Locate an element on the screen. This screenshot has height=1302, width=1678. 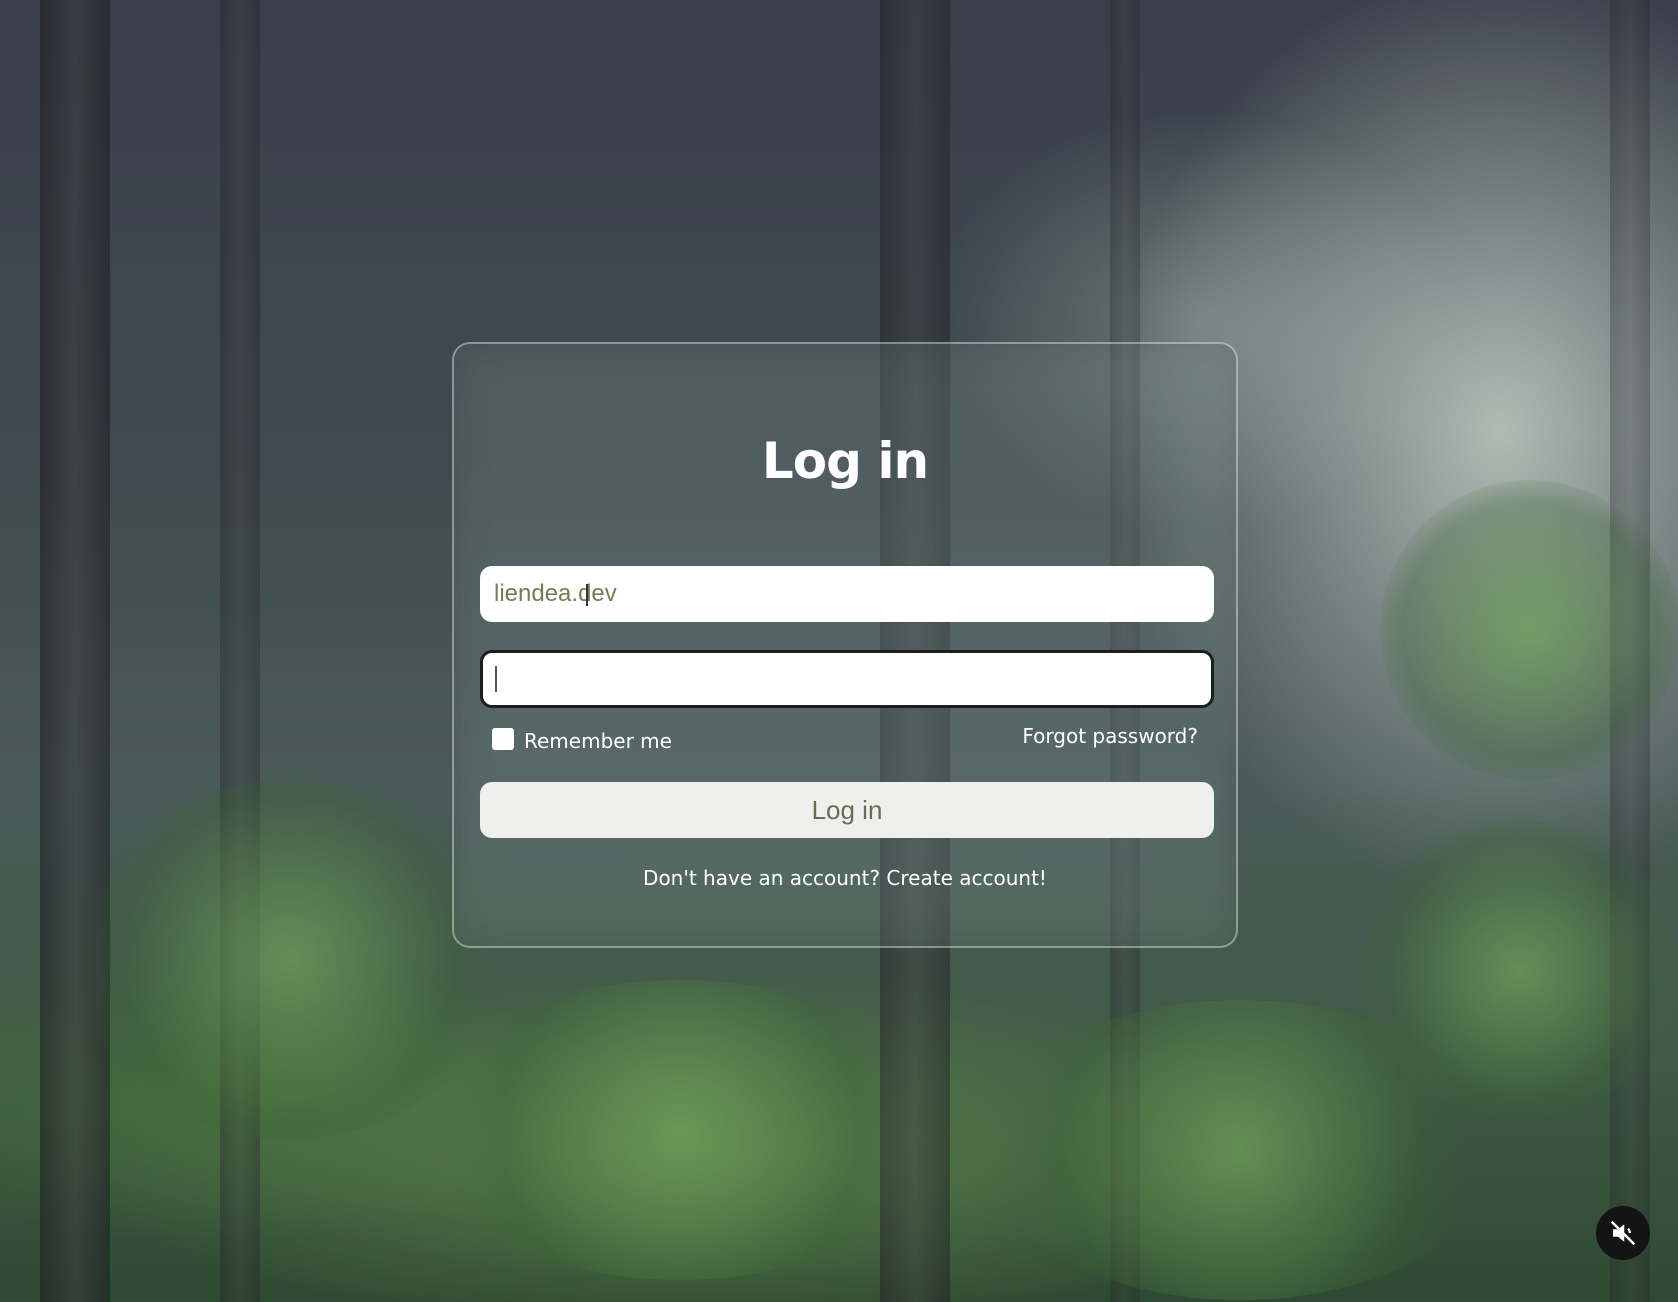
text-caret-icon is located at coordinates (496, 679).